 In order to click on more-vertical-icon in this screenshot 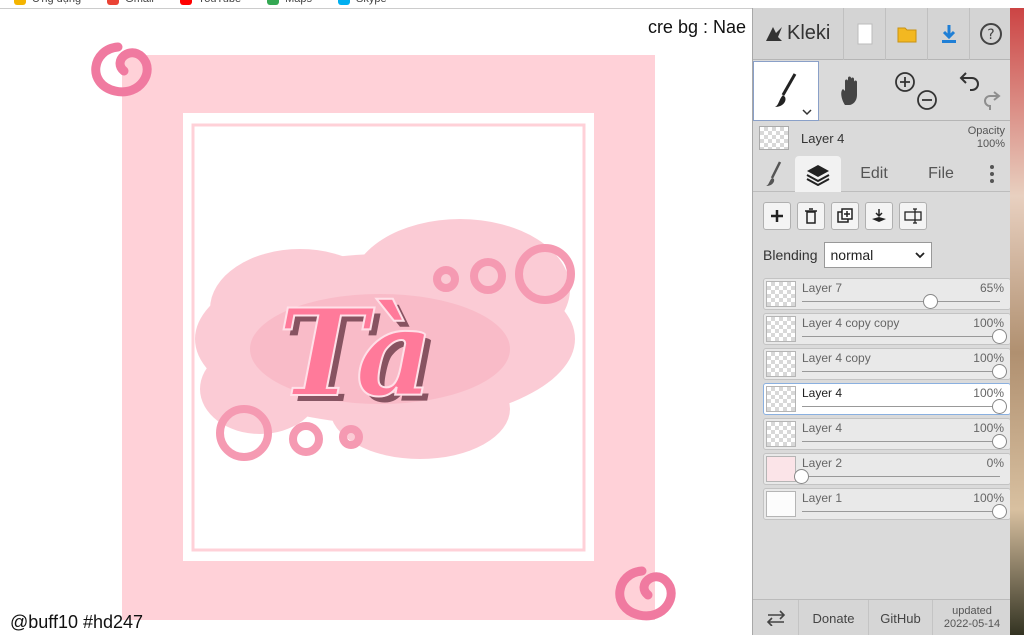, I will do `click(992, 173)`.